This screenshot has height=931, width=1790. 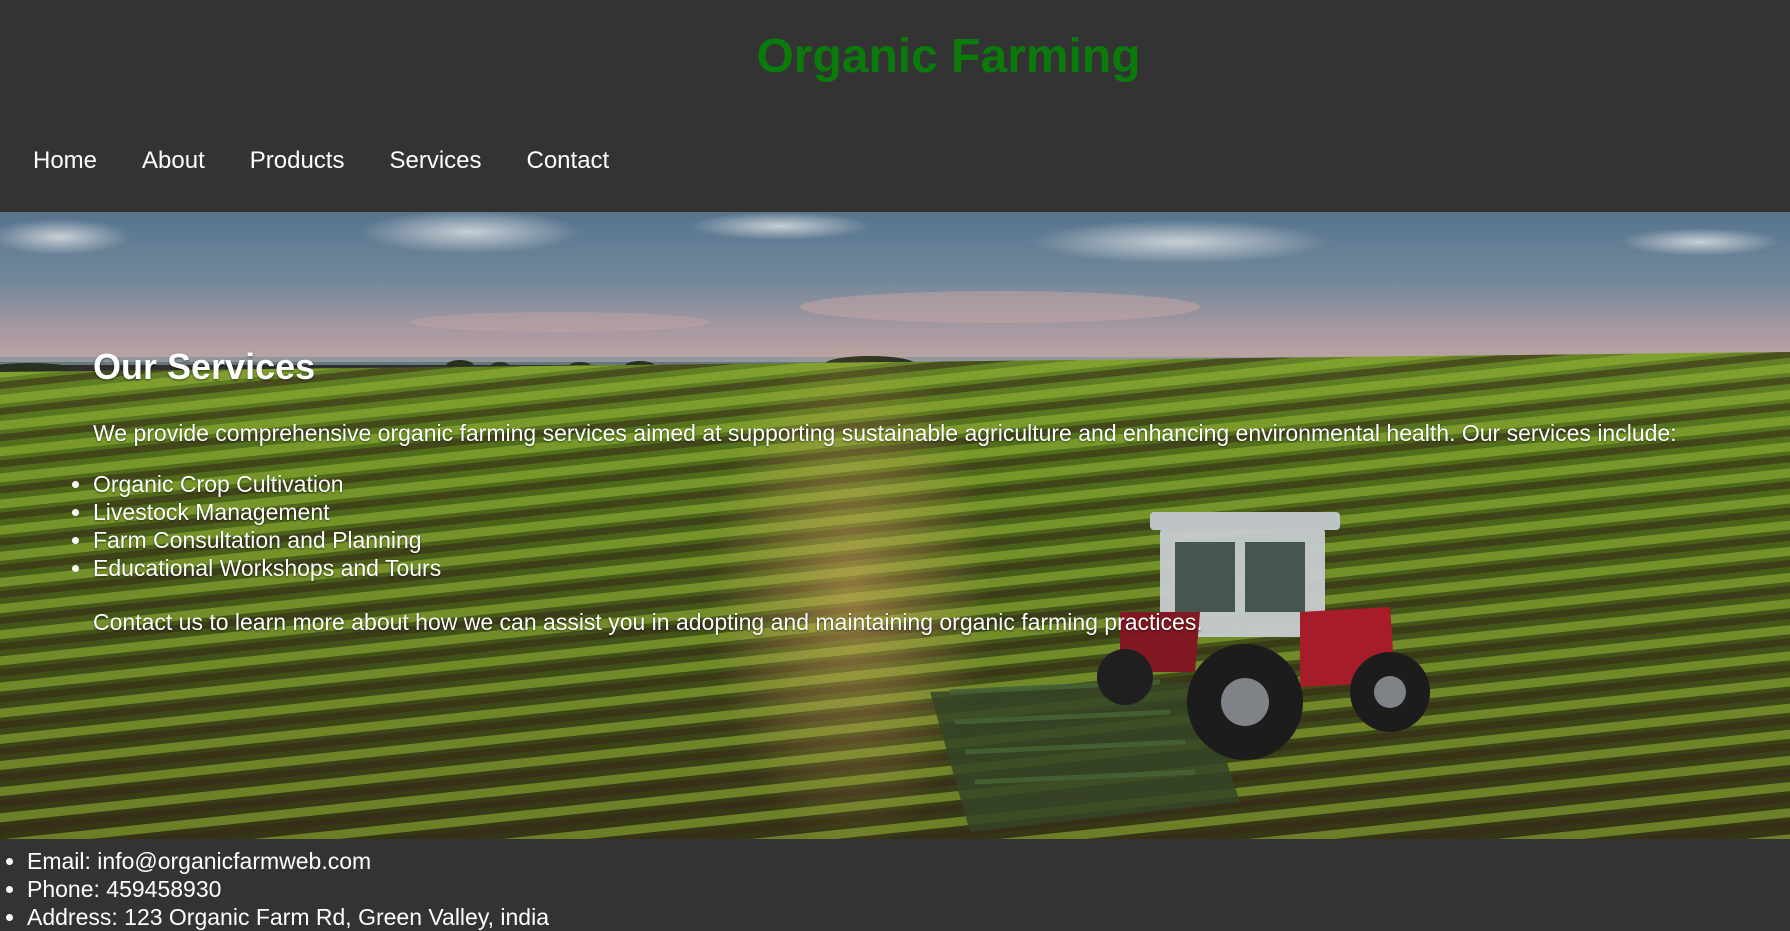 What do you see at coordinates (435, 160) in the screenshot?
I see `nav-link-services: Services` at bounding box center [435, 160].